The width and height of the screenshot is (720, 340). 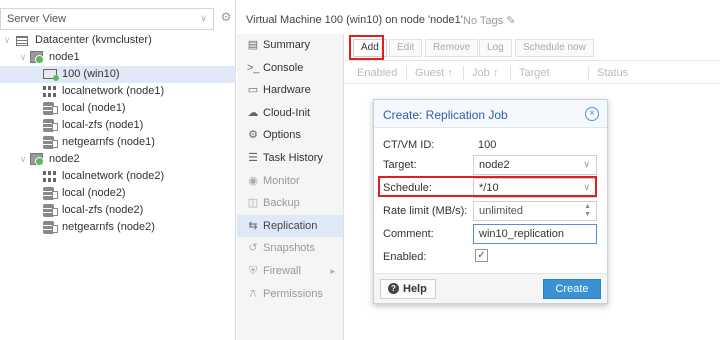 What do you see at coordinates (290, 68) in the screenshot?
I see `nav-item-console: >_ Console` at bounding box center [290, 68].